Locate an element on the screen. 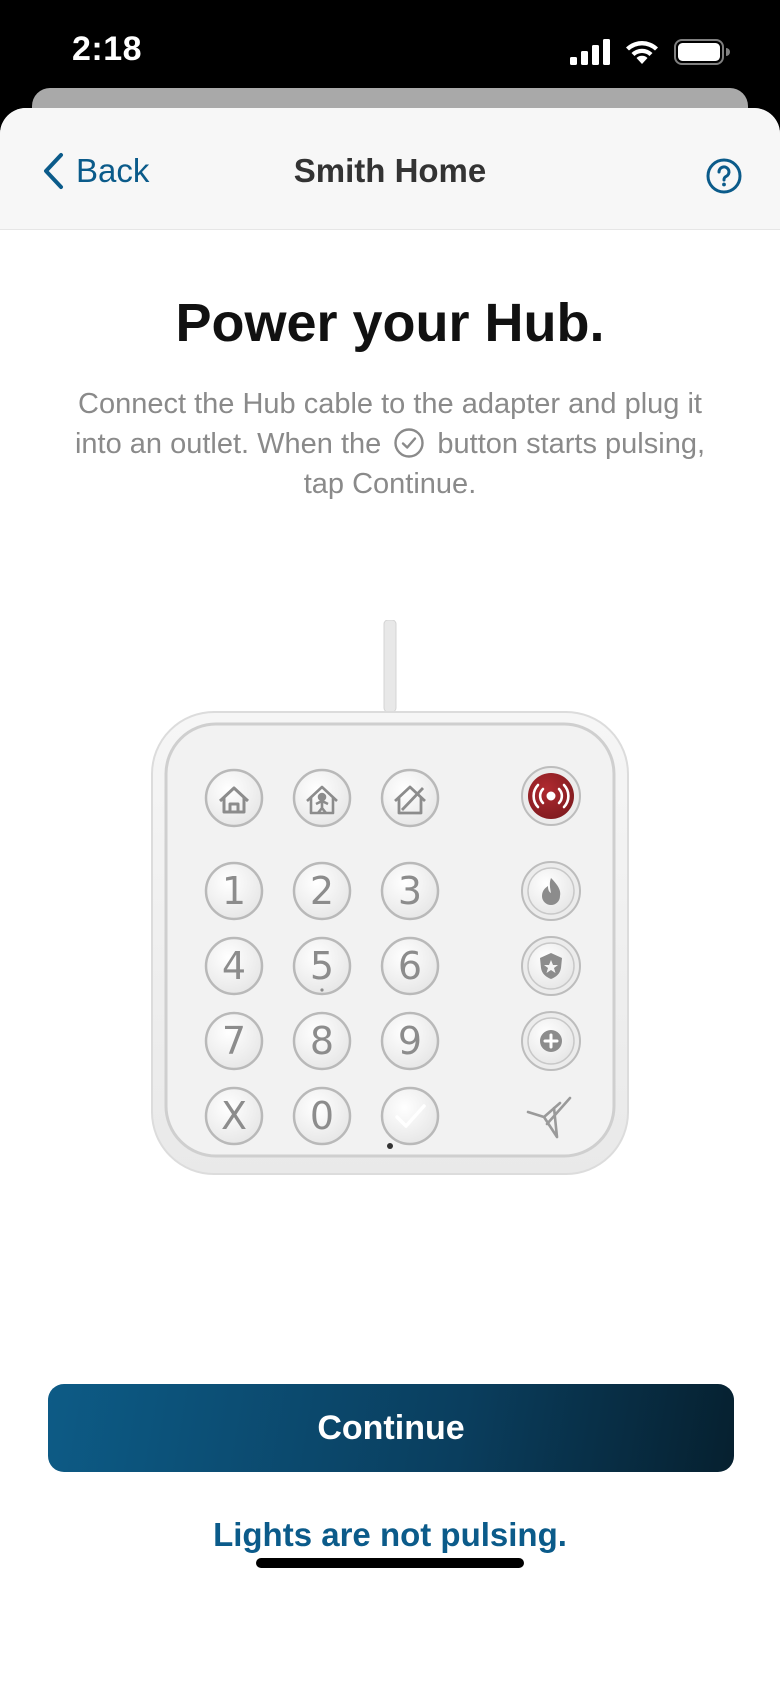  home-indicator is located at coordinates (390, 1563).